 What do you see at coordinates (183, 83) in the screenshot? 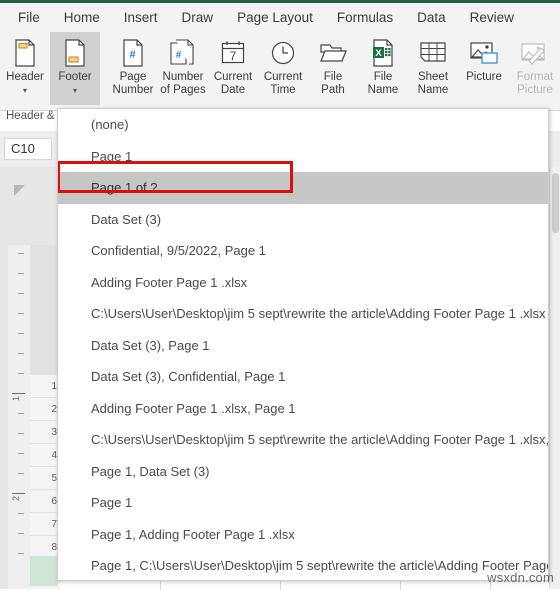
I see `number-of-pages-button-label: Number of Pages` at bounding box center [183, 83].